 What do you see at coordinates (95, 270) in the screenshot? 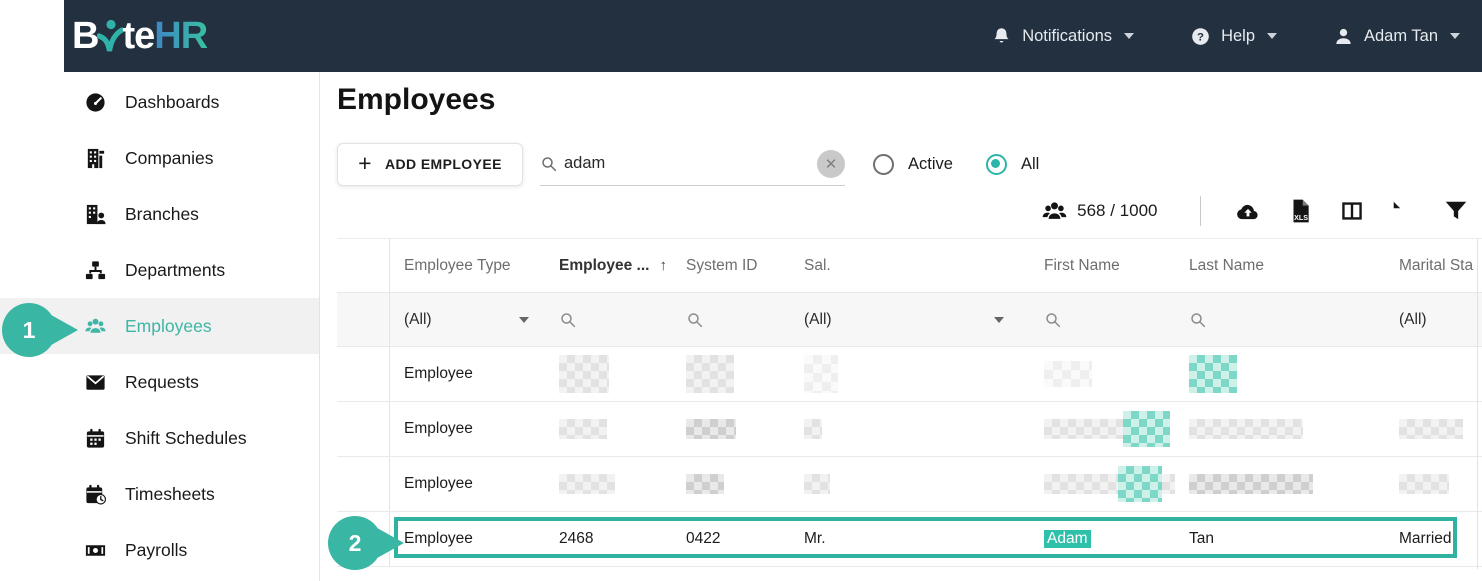
I see `org-chart-icon` at bounding box center [95, 270].